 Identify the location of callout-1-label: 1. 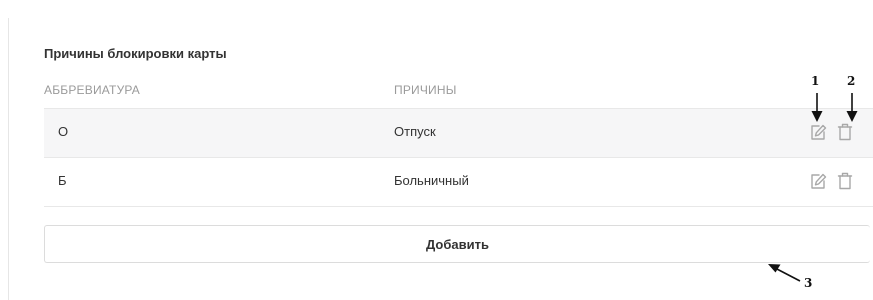
(815, 81).